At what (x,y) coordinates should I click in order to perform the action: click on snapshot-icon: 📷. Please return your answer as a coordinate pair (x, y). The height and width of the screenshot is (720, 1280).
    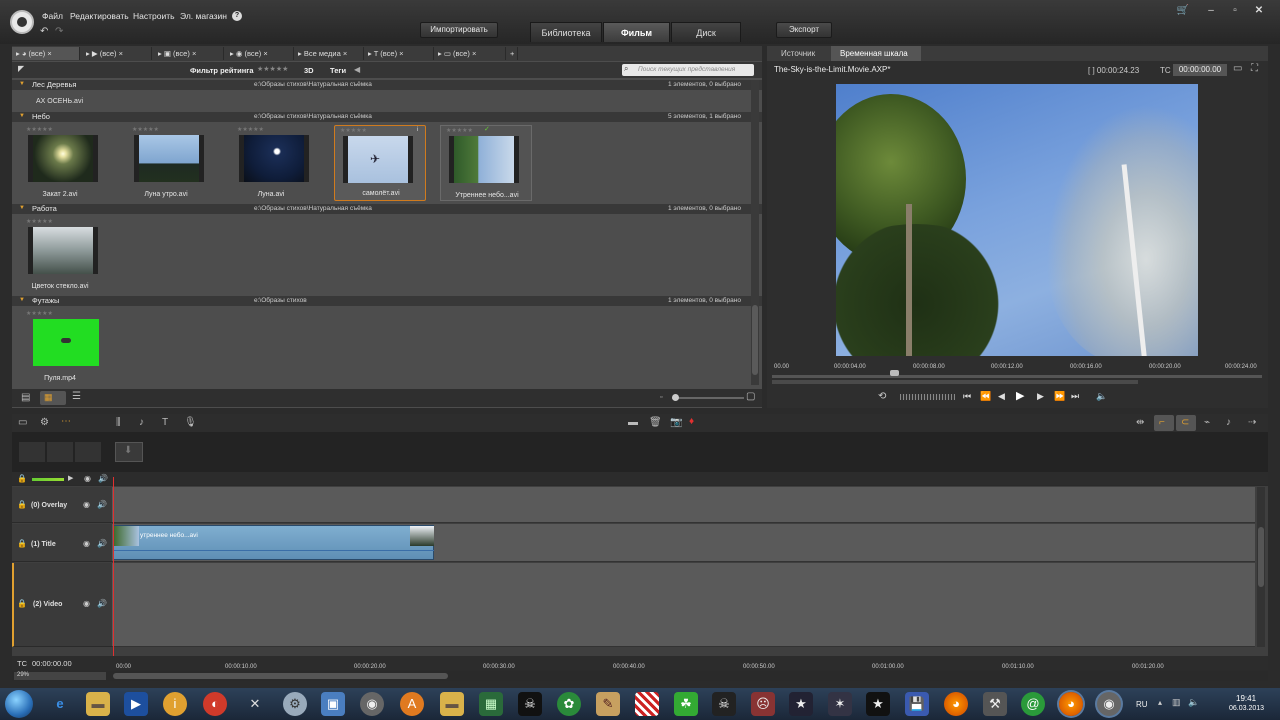
    Looking at the image, I should click on (676, 423).